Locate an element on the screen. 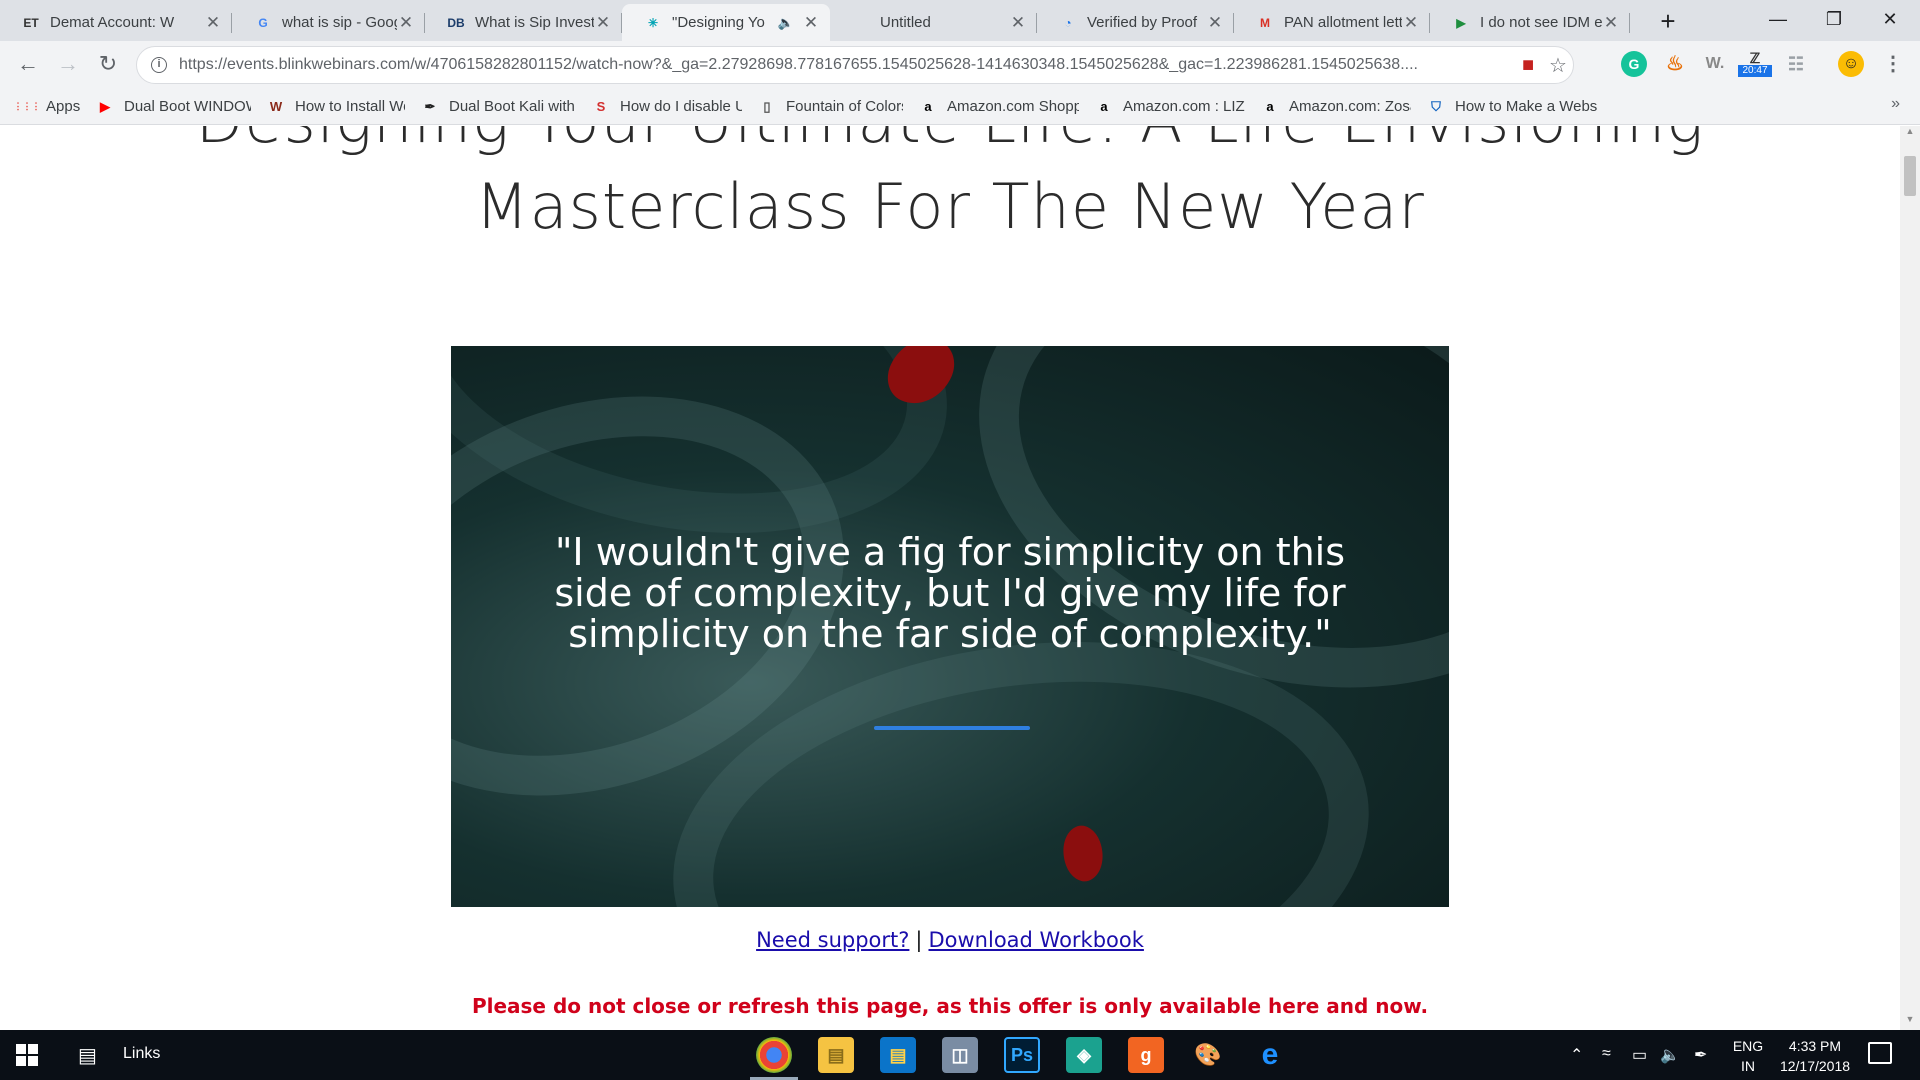 The width and height of the screenshot is (1920, 1080). profile-avatar-icon: ☺ is located at coordinates (1851, 64).